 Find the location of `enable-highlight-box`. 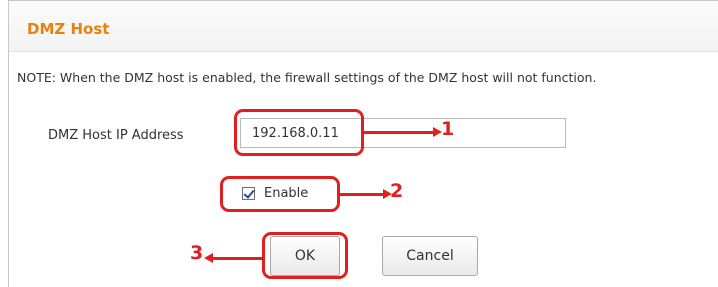

enable-highlight-box is located at coordinates (280, 194).